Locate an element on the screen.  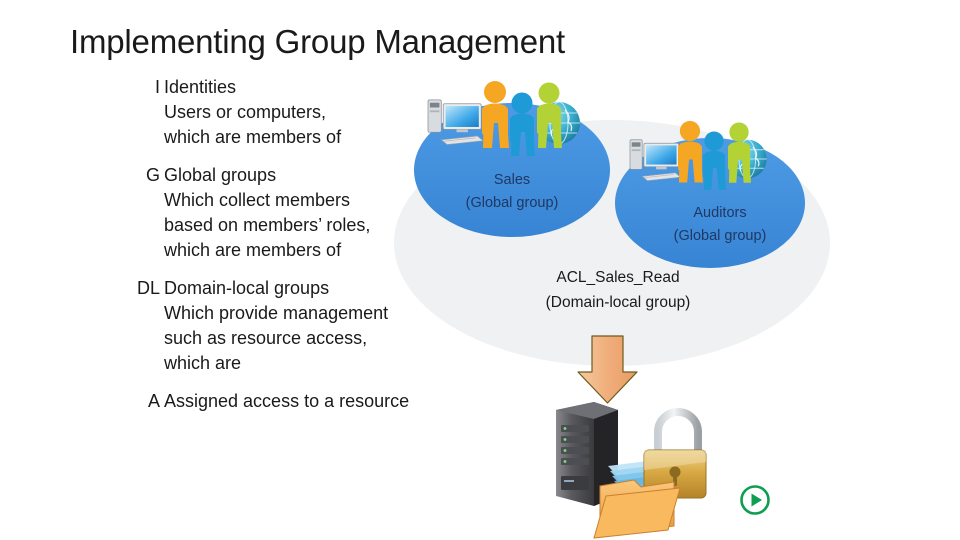
auditors-label: Auditors is located at coordinates (719, 213).